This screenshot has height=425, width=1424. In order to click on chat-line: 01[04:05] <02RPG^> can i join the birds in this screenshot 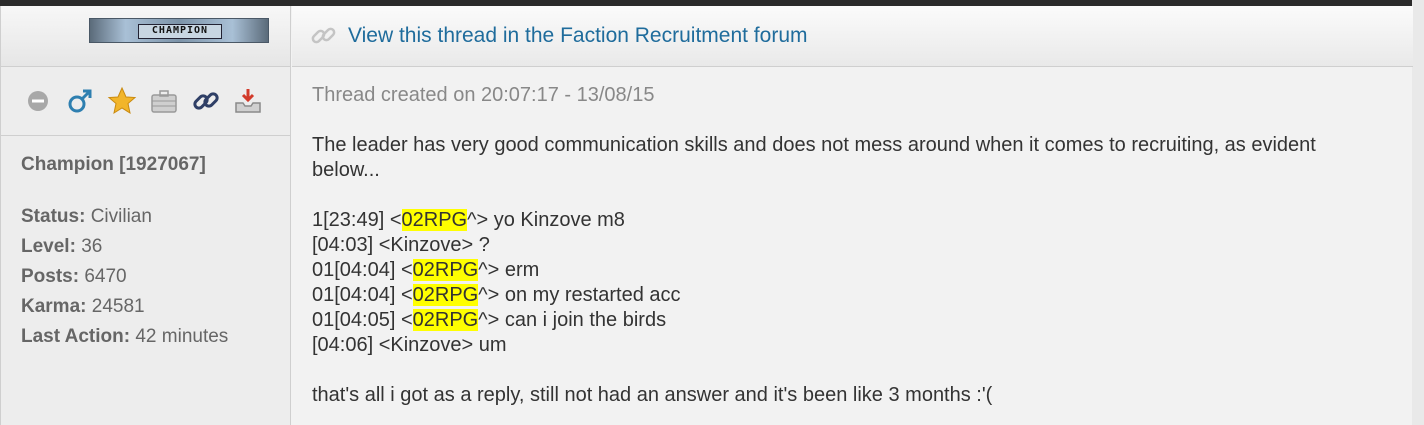, I will do `click(842, 320)`.